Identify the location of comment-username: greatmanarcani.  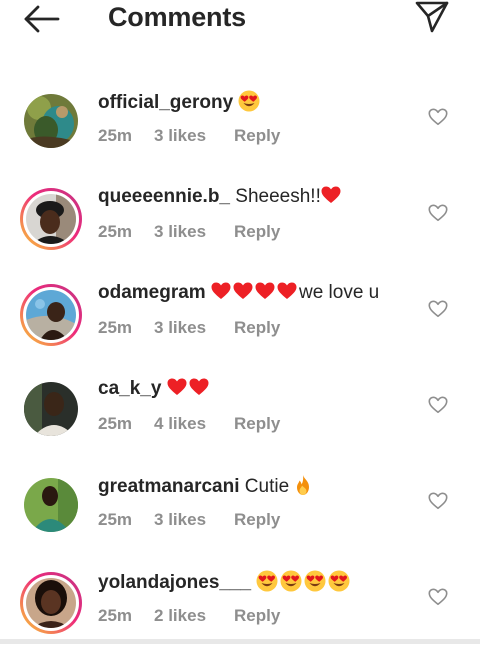
(169, 486).